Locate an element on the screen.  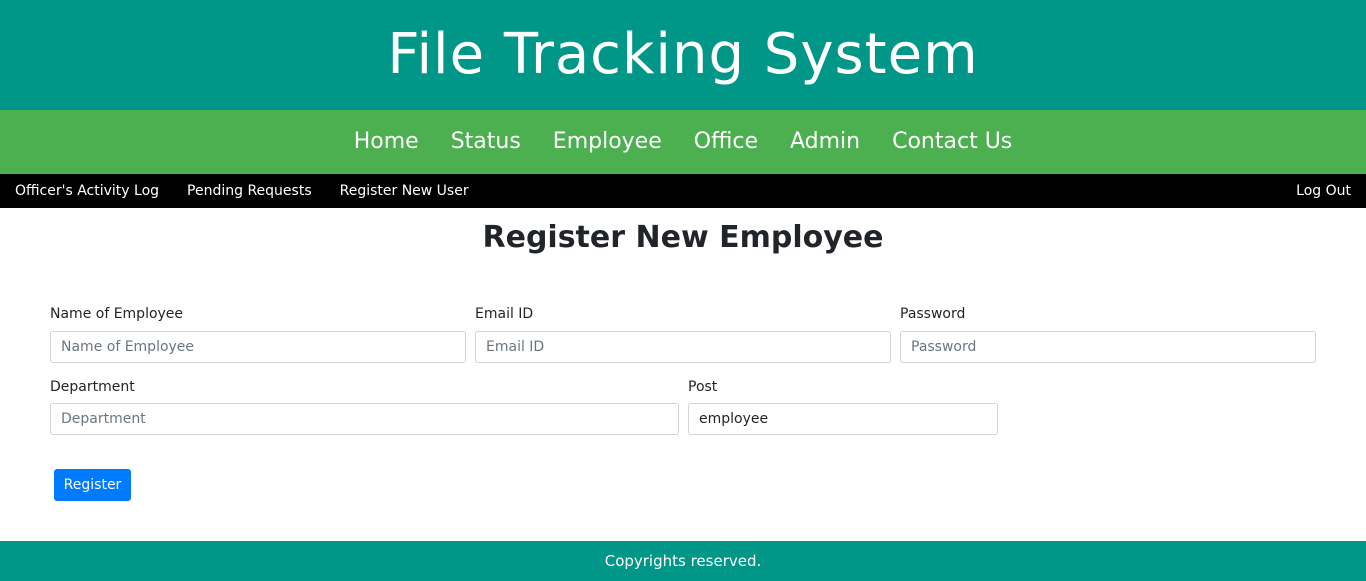
department-input is located at coordinates (364, 419).